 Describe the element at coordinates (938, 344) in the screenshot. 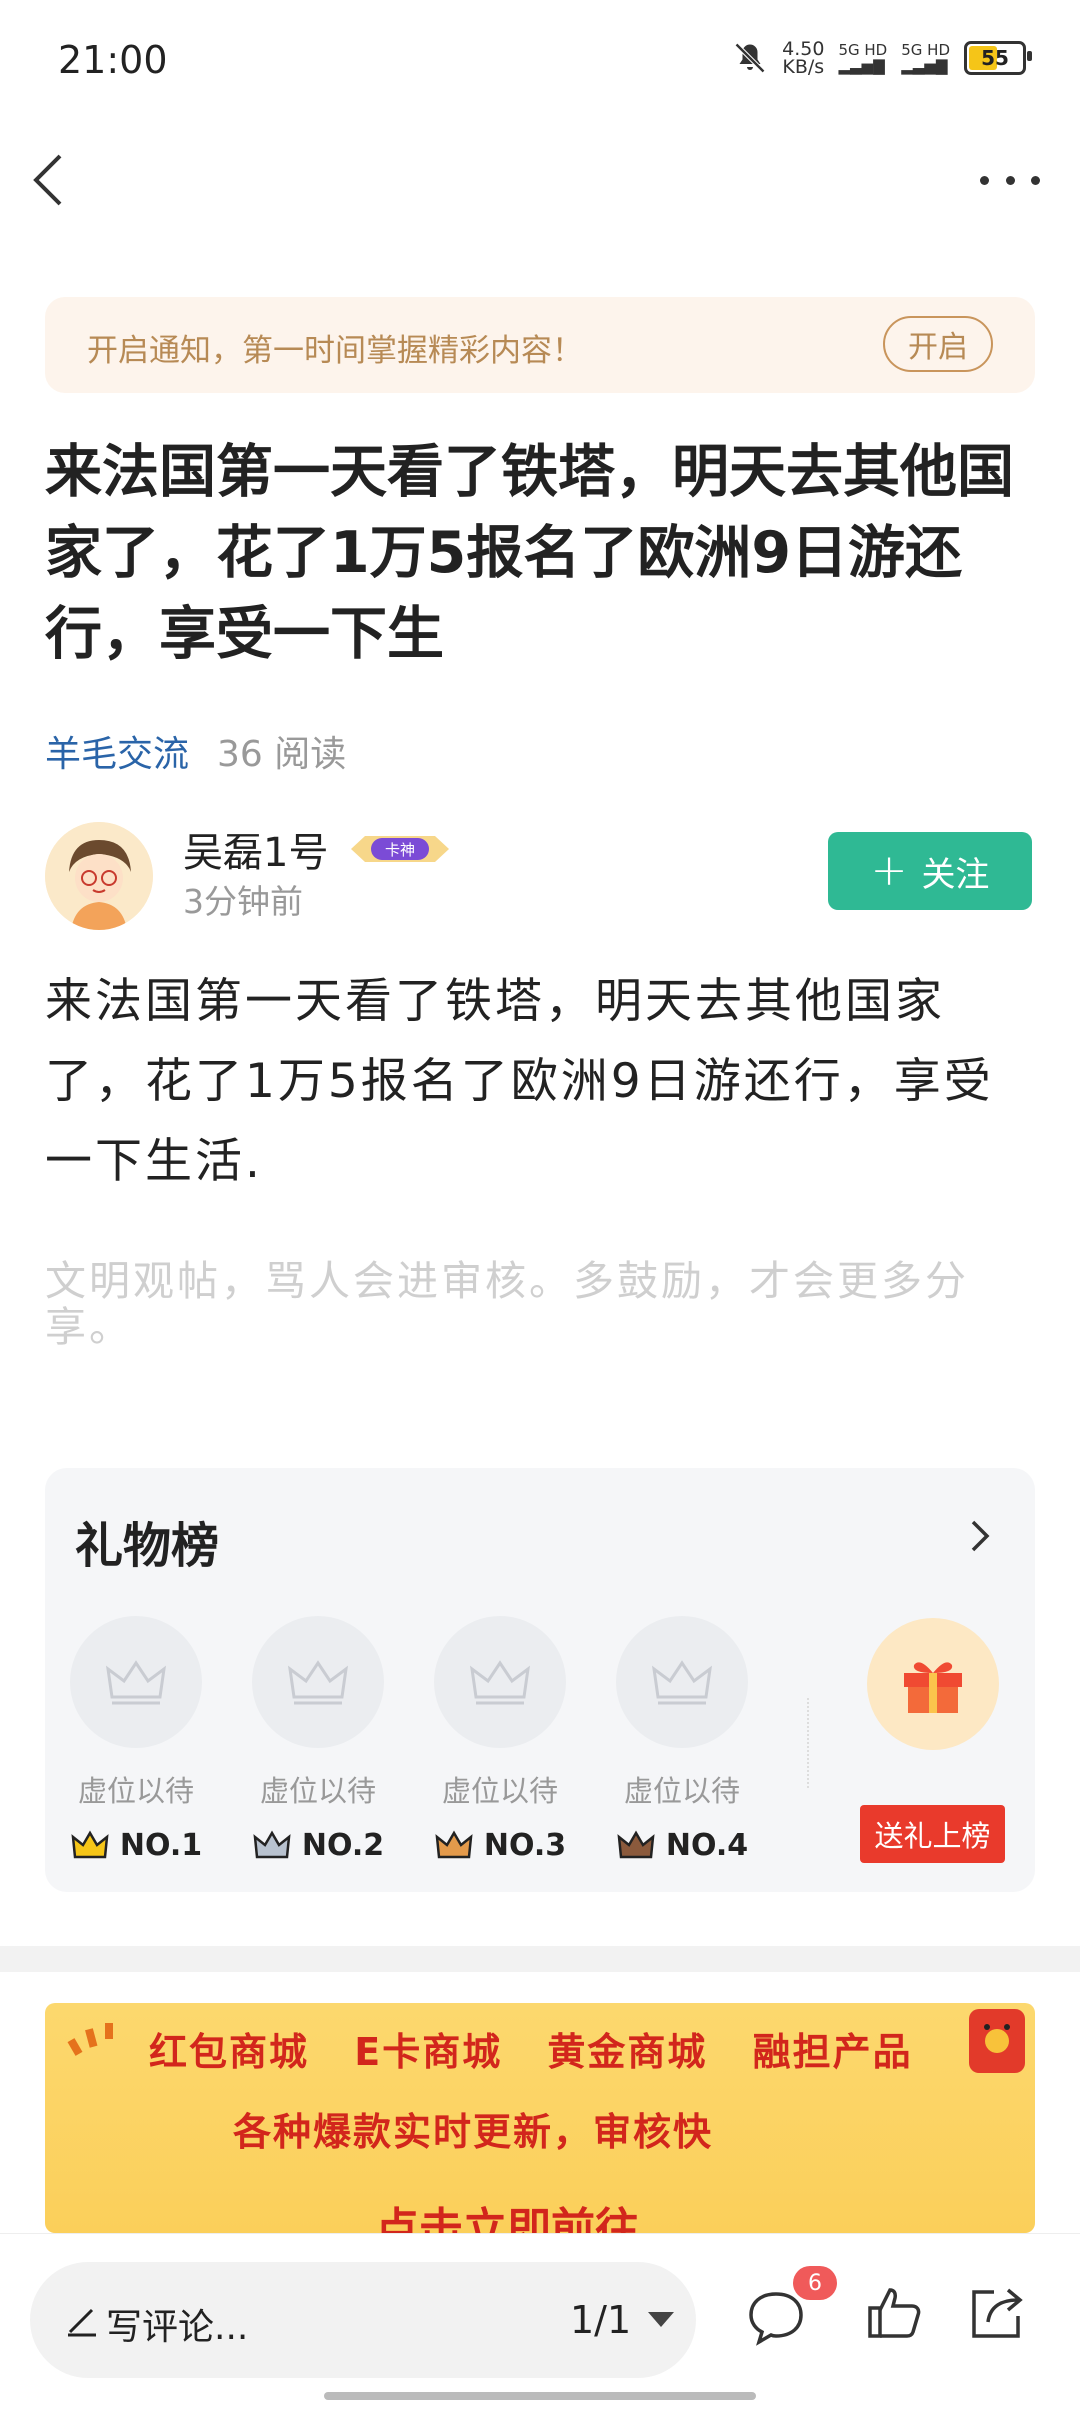

I see `enable-notification-button: 开启` at that location.